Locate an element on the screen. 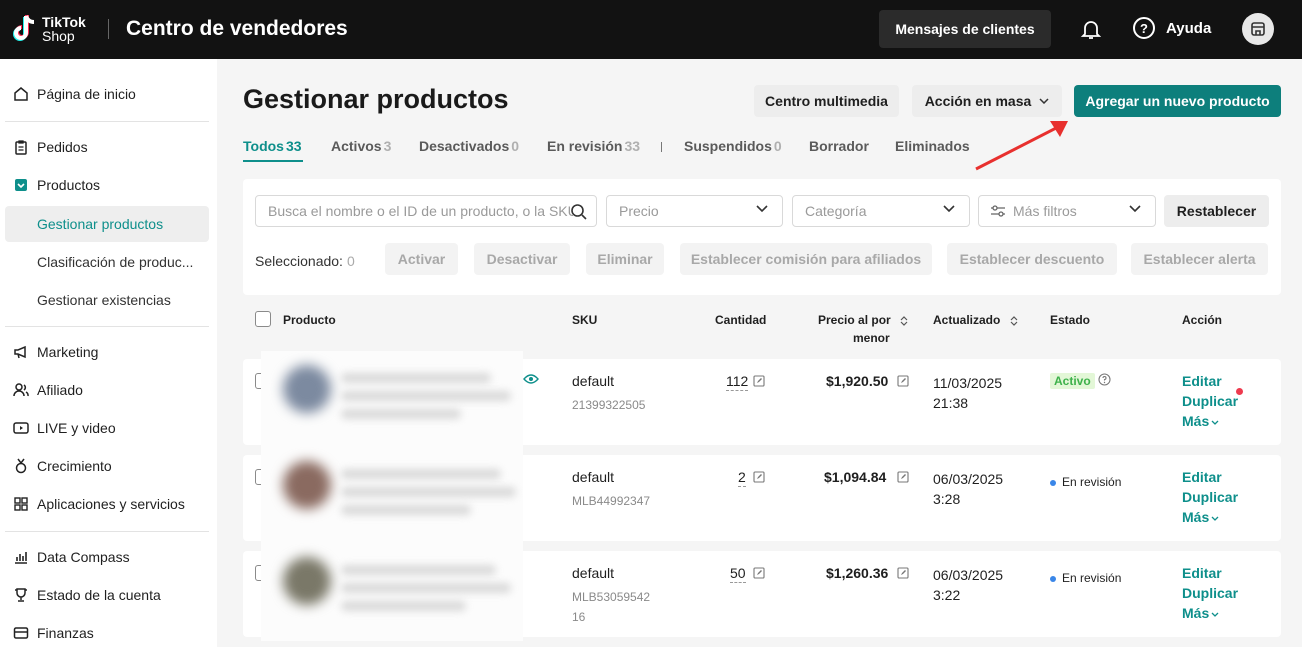 The image size is (1302, 647). sidebar-item-apps-services: Aplicaciones y servicios is located at coordinates (107, 504).